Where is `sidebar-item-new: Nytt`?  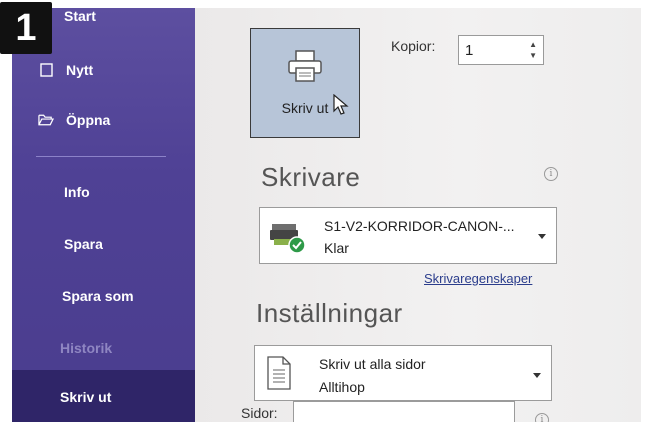 sidebar-item-new: Nytt is located at coordinates (103, 70).